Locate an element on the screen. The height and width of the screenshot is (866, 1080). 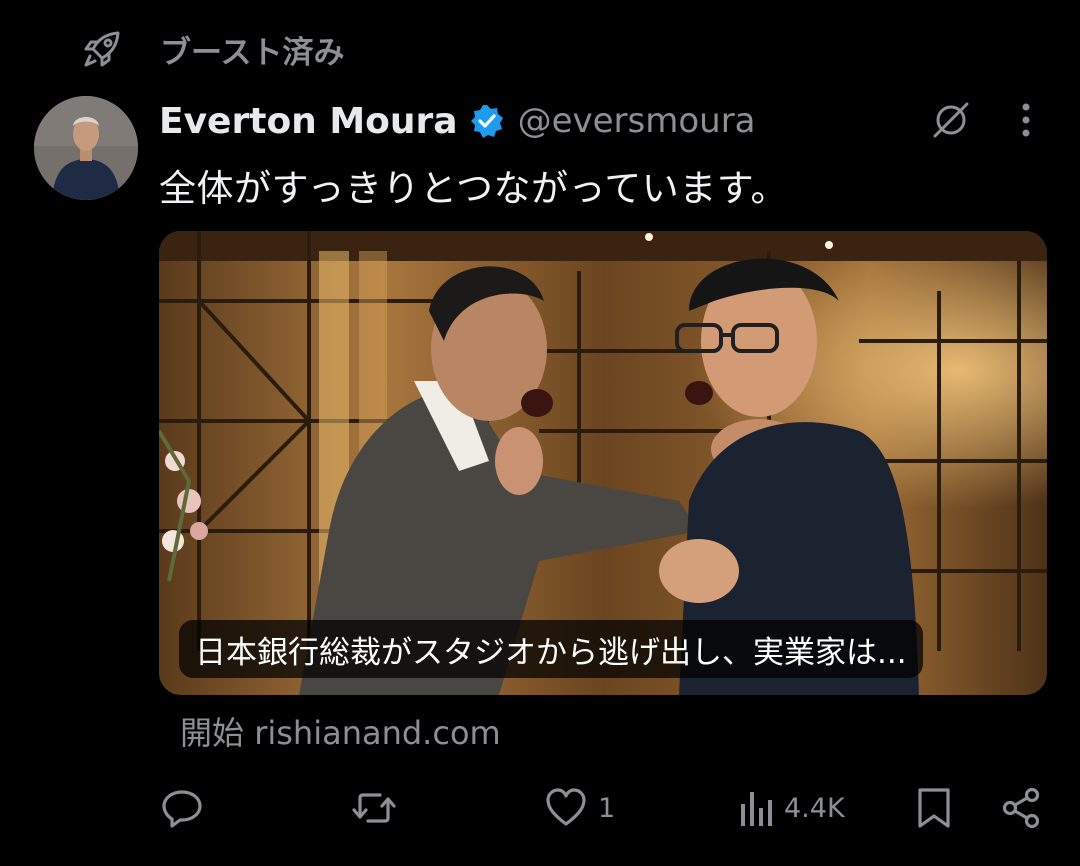
share-icon is located at coordinates (1022, 808).